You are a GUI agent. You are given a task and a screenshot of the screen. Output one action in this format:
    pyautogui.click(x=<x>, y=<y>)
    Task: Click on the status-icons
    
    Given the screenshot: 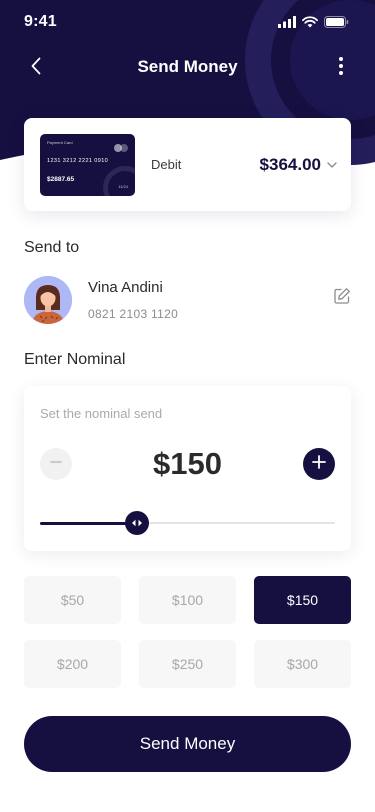 What is the action you would take?
    pyautogui.click(x=313, y=24)
    